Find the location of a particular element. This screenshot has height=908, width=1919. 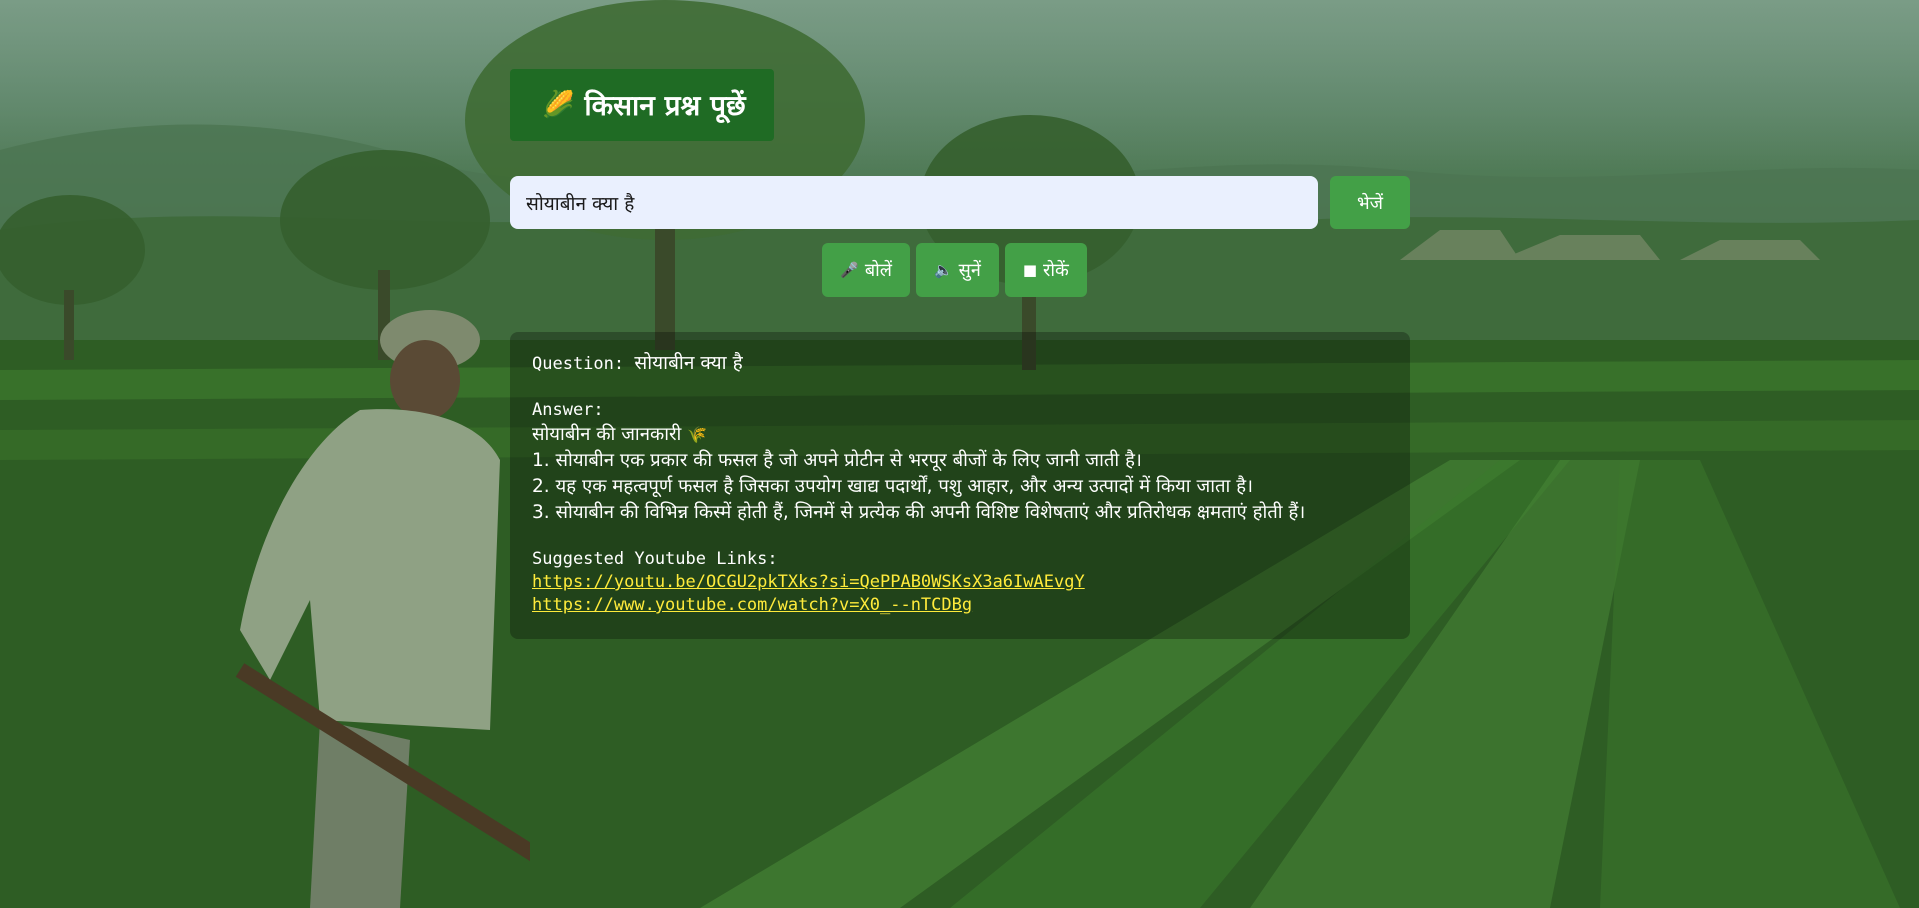

speaker-icon: 🔈 is located at coordinates (943, 270).